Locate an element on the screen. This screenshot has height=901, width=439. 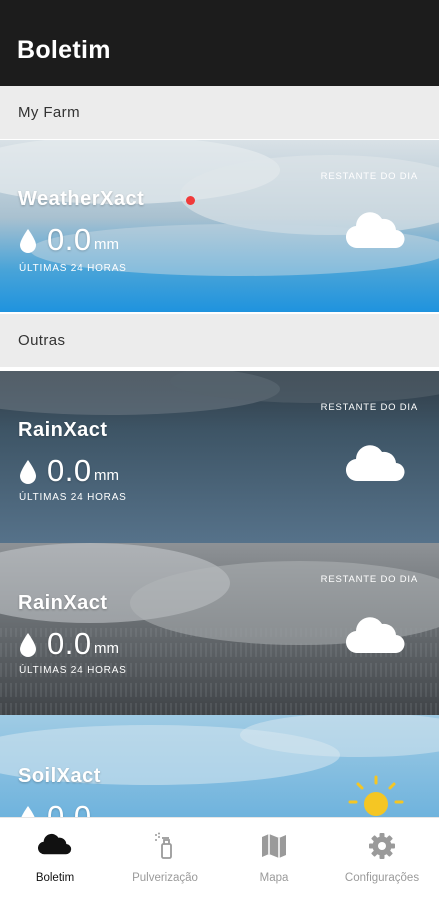
section-title: My Farm is located at coordinates (49, 112).